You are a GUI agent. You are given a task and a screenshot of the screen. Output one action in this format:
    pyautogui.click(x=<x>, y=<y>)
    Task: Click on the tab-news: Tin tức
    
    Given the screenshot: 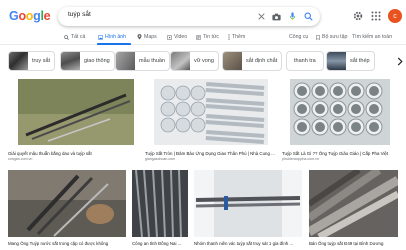 What is the action you would take?
    pyautogui.click(x=207, y=37)
    